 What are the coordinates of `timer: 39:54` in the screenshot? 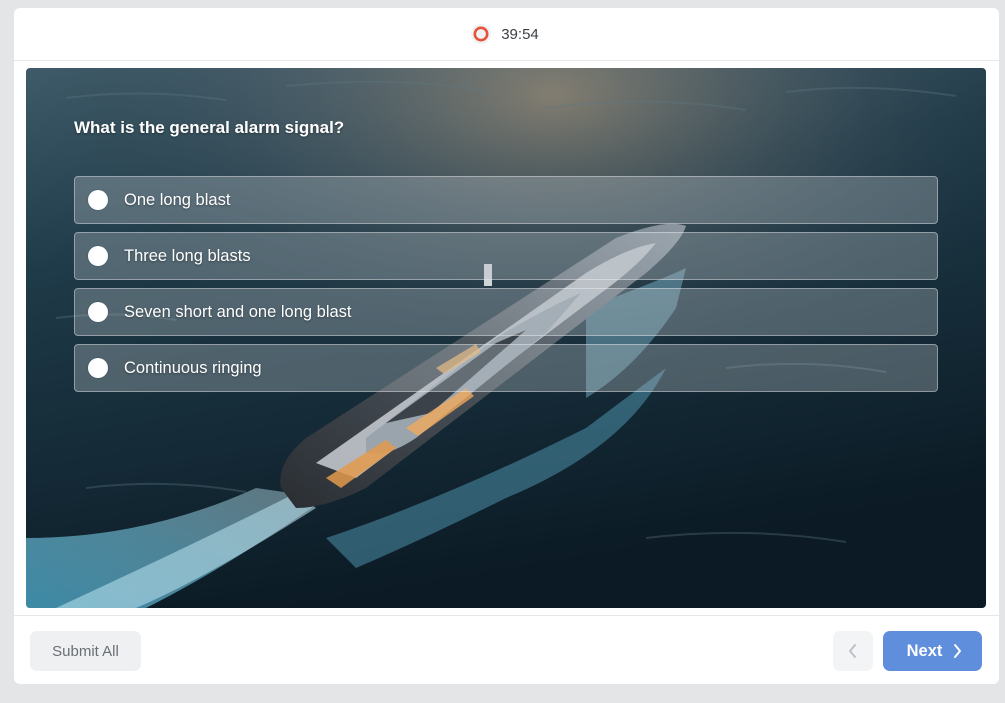 It's located at (504, 34).